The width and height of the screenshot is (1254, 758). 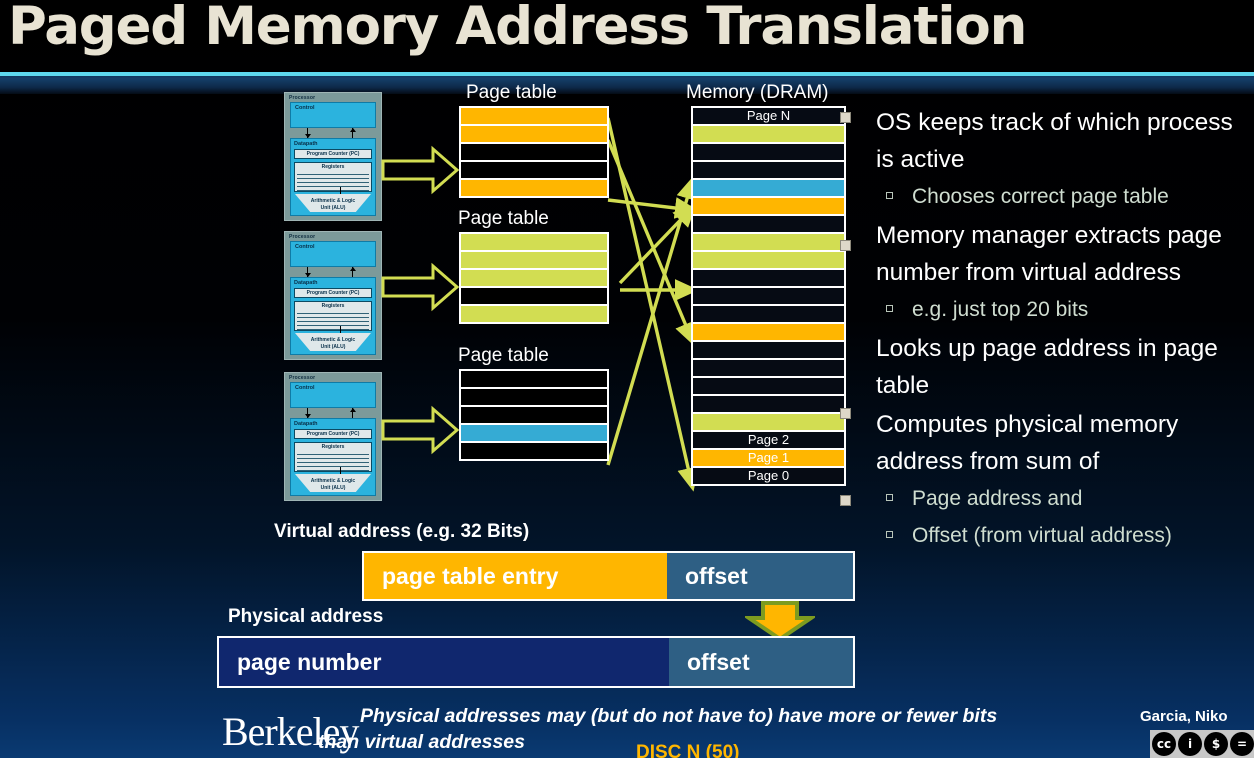 I want to click on bullet-secondary: e.g. just top 20 bits, so click(x=1065, y=309).